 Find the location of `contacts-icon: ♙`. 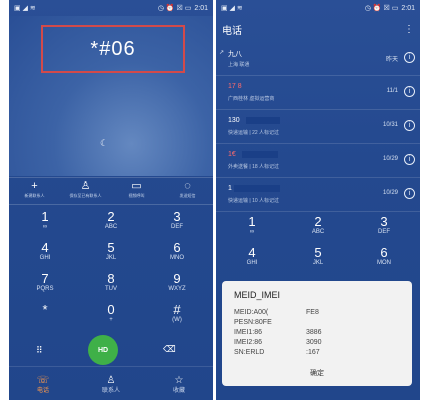

contacts-icon: ♙ is located at coordinates (111, 380).